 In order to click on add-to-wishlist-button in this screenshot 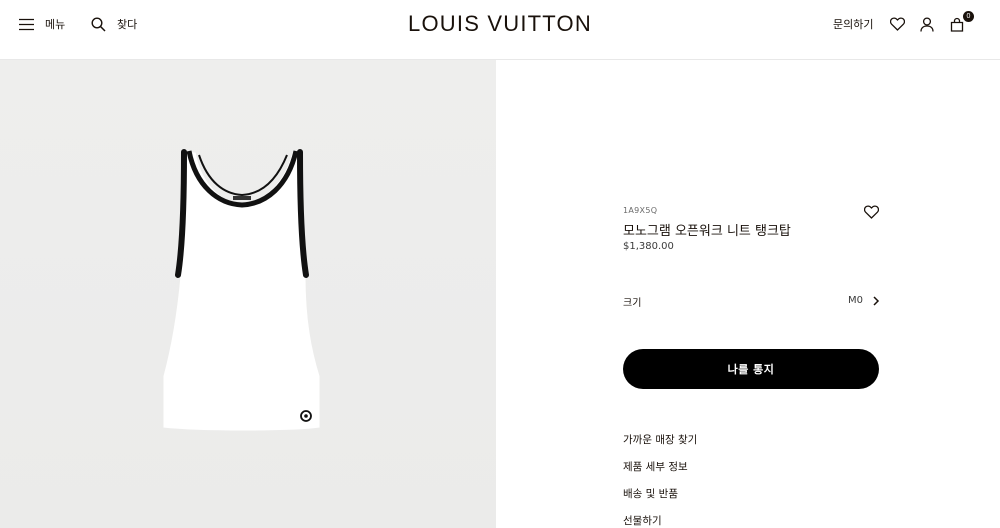, I will do `click(871, 213)`.